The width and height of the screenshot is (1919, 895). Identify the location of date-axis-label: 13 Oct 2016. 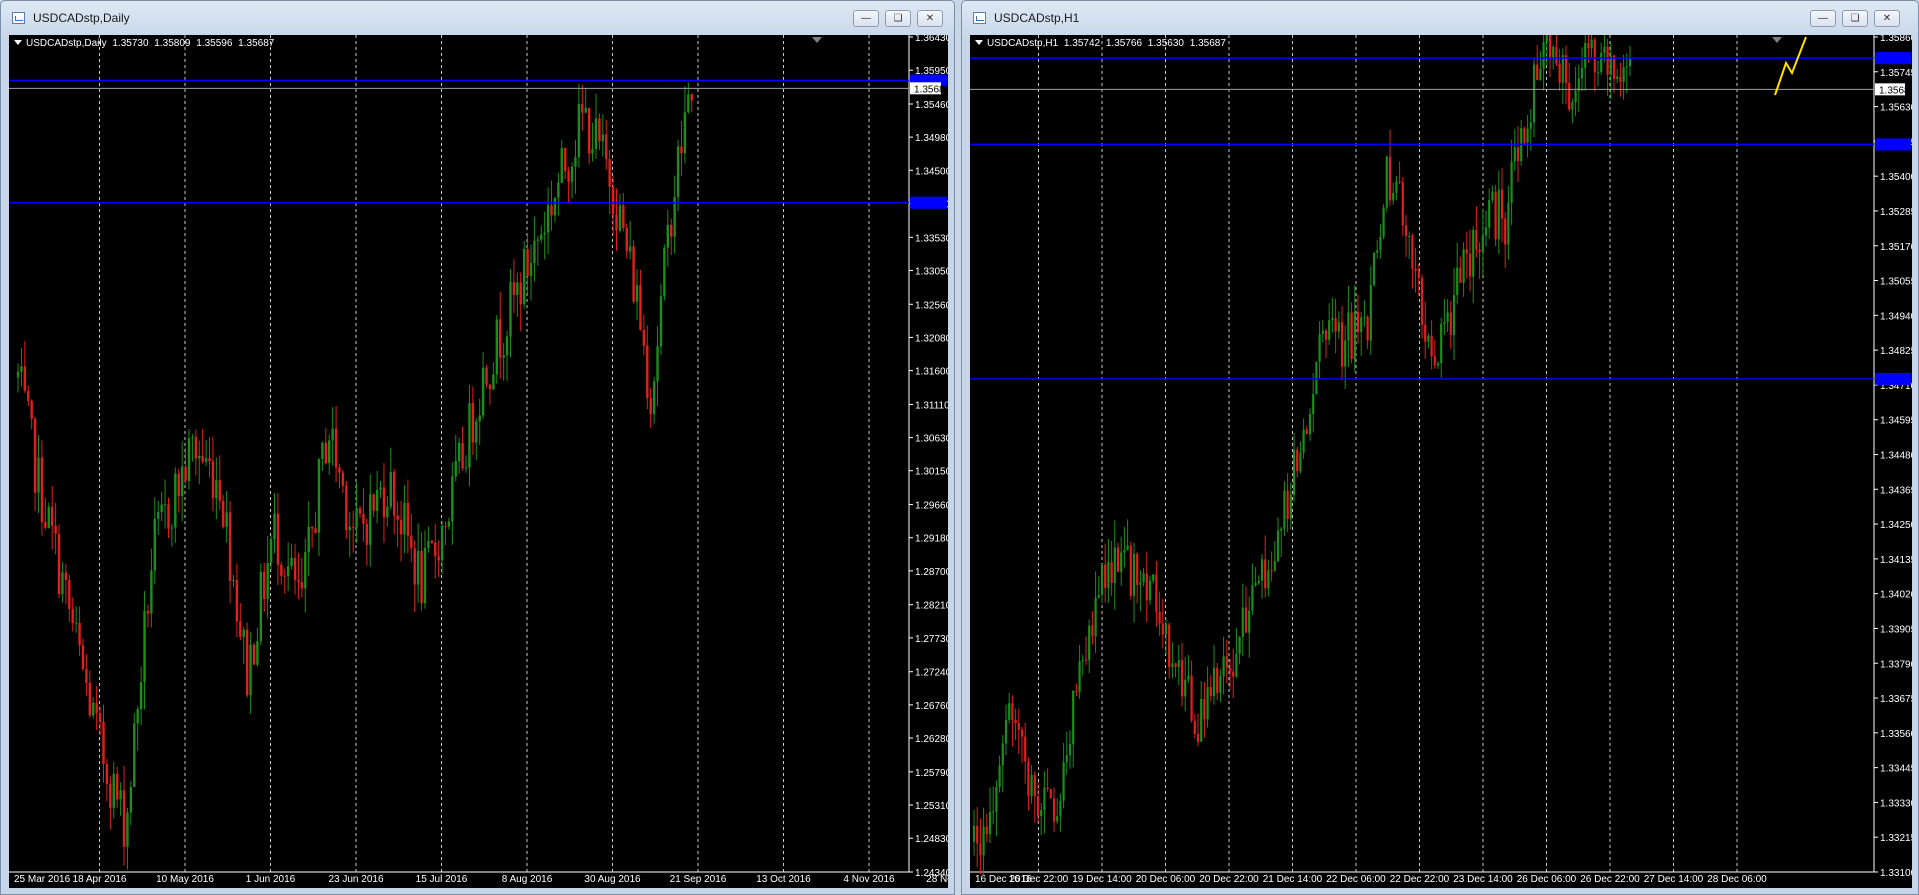
(783, 879).